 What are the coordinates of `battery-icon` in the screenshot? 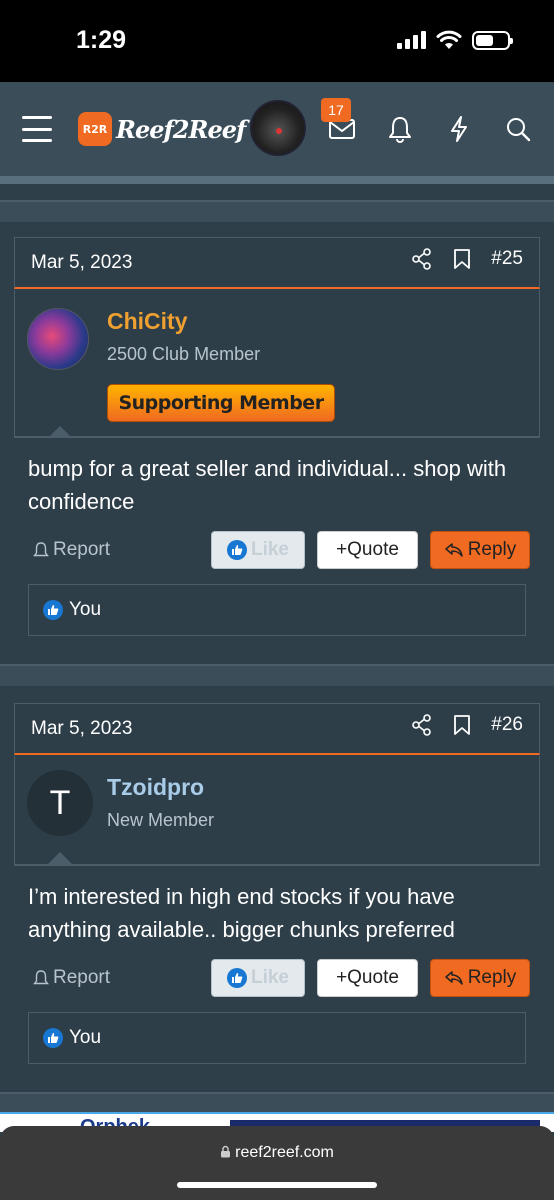 It's located at (492, 40).